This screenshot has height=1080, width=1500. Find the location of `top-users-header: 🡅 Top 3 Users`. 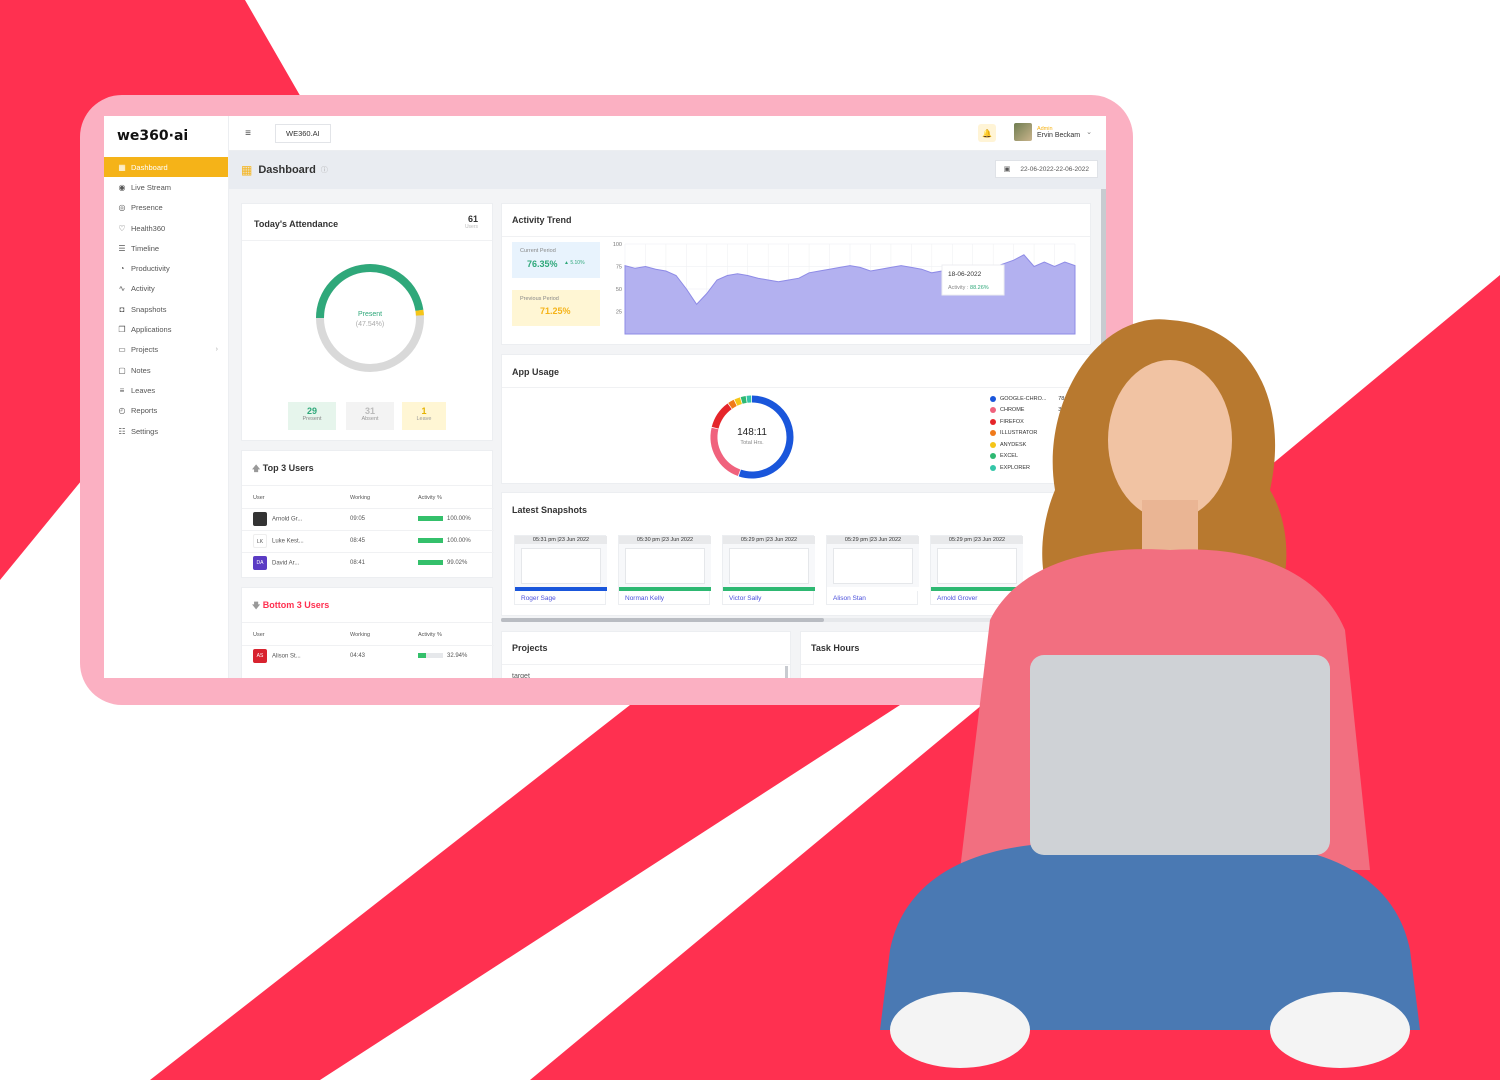

top-users-header: 🡅 Top 3 Users is located at coordinates (283, 470).